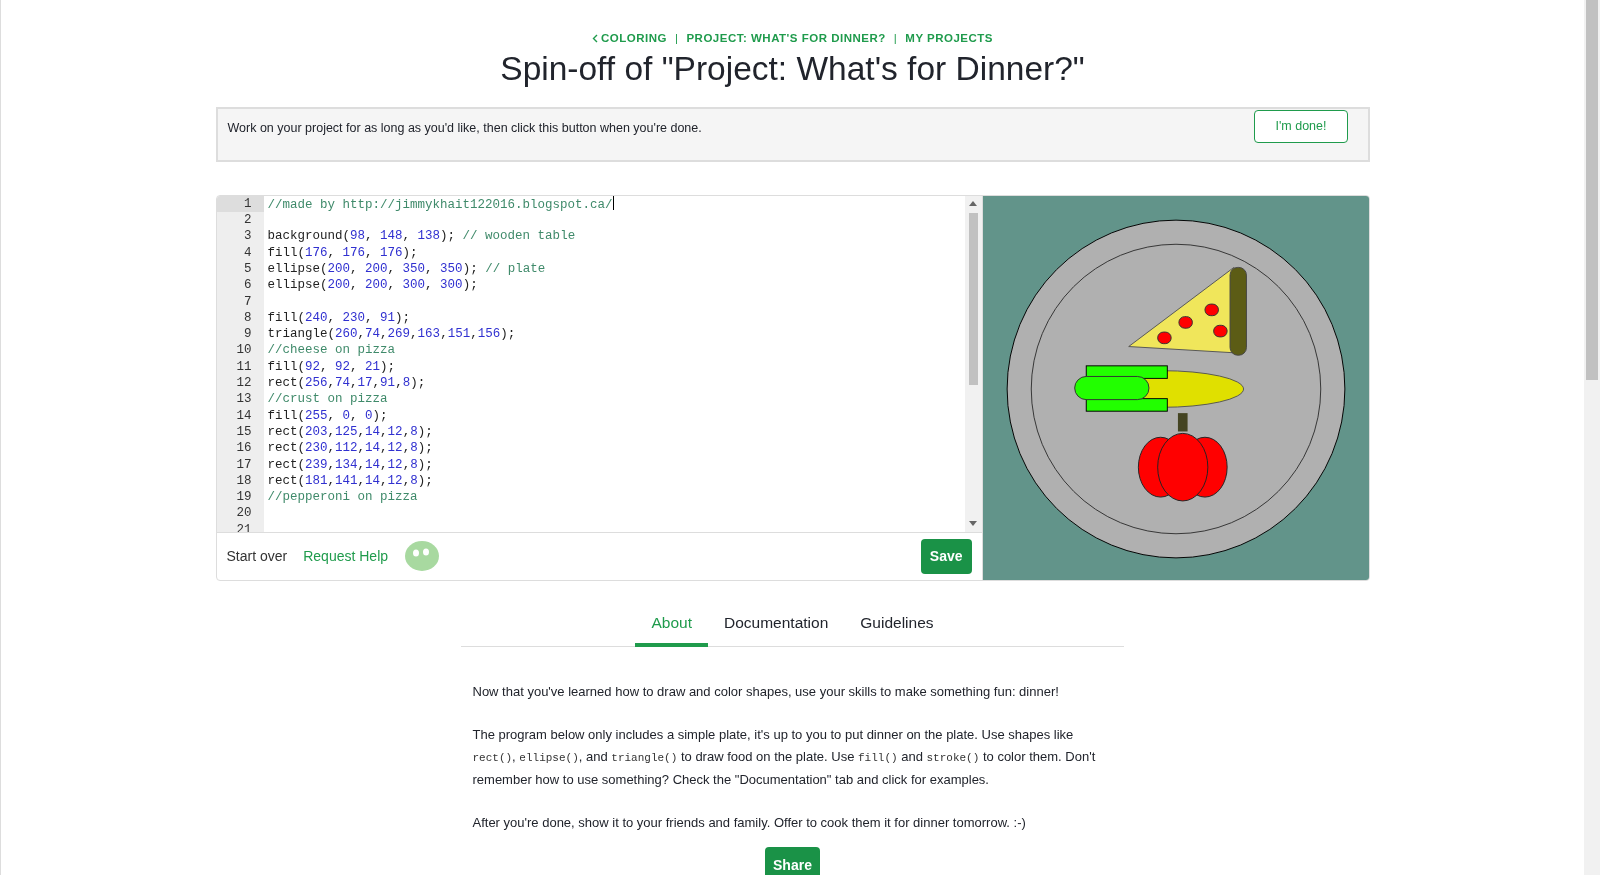 The height and width of the screenshot is (875, 1600). Describe the element at coordinates (346, 556) in the screenshot. I see `request-help-link: Request Help` at that location.